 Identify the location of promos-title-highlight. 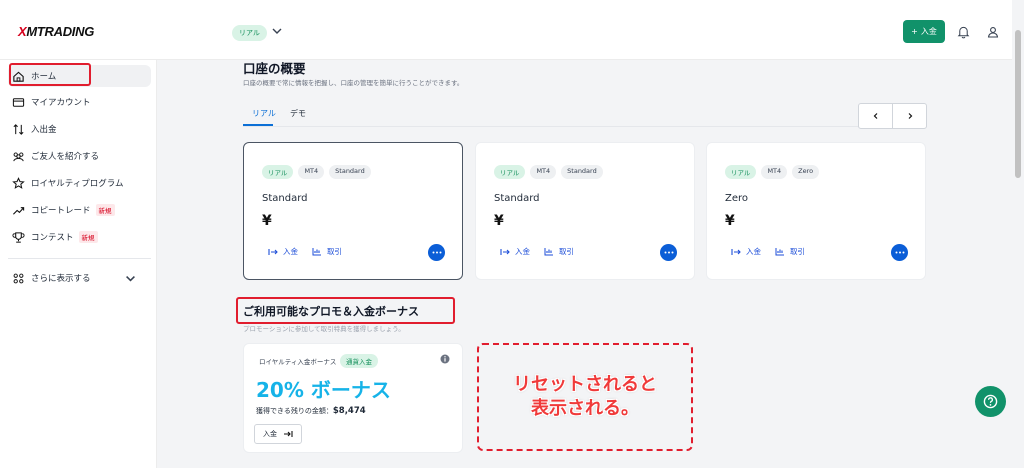
(345, 310).